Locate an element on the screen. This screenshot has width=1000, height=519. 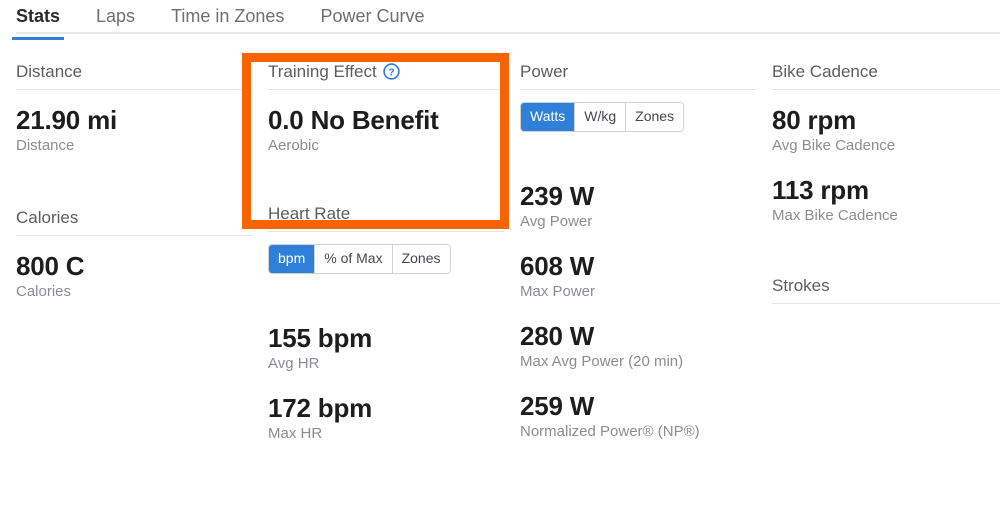
question-mark-circle-icon: ? is located at coordinates (391, 71).